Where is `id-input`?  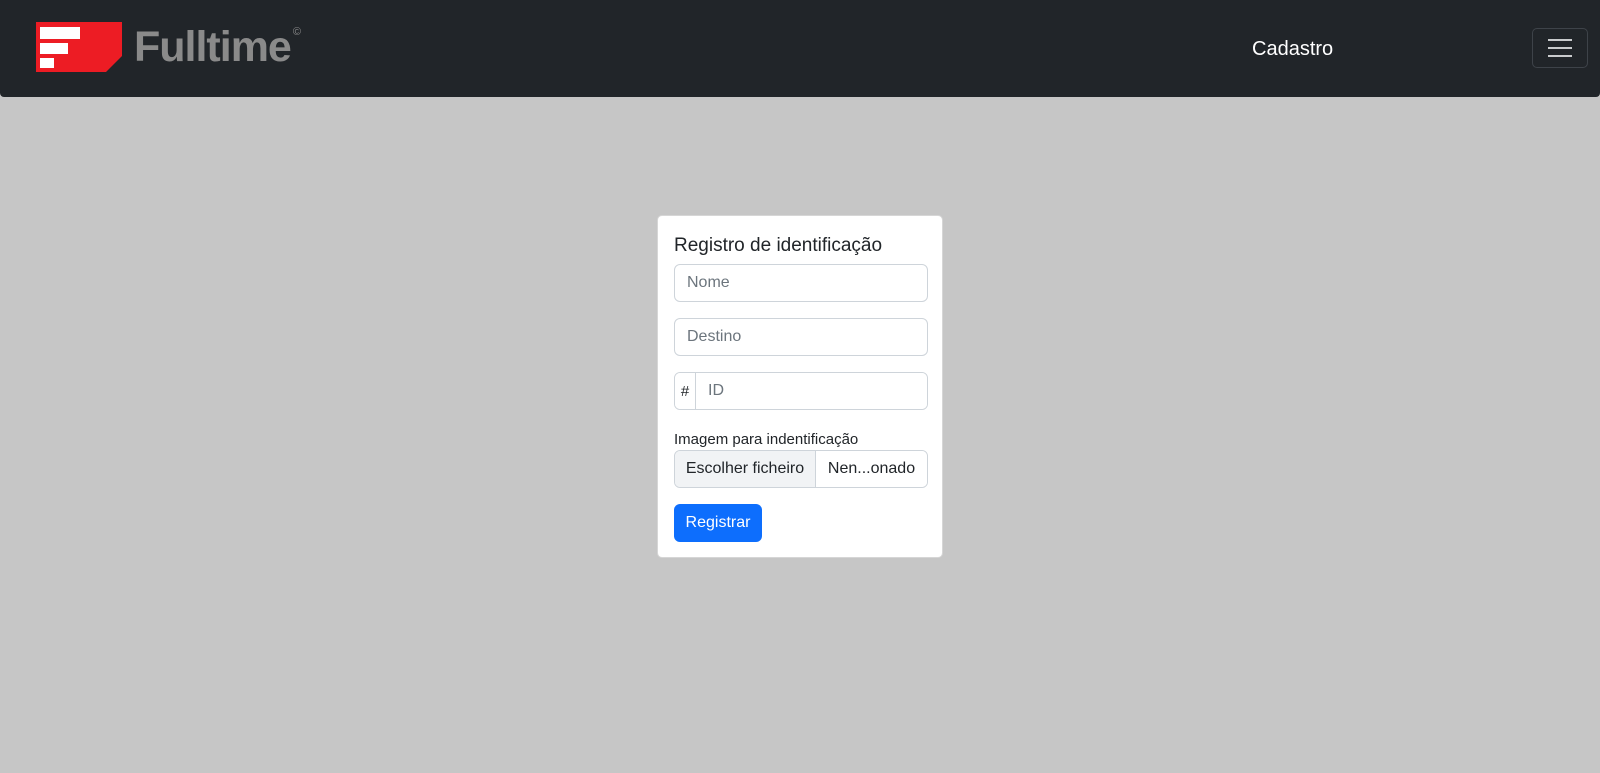 id-input is located at coordinates (811, 391).